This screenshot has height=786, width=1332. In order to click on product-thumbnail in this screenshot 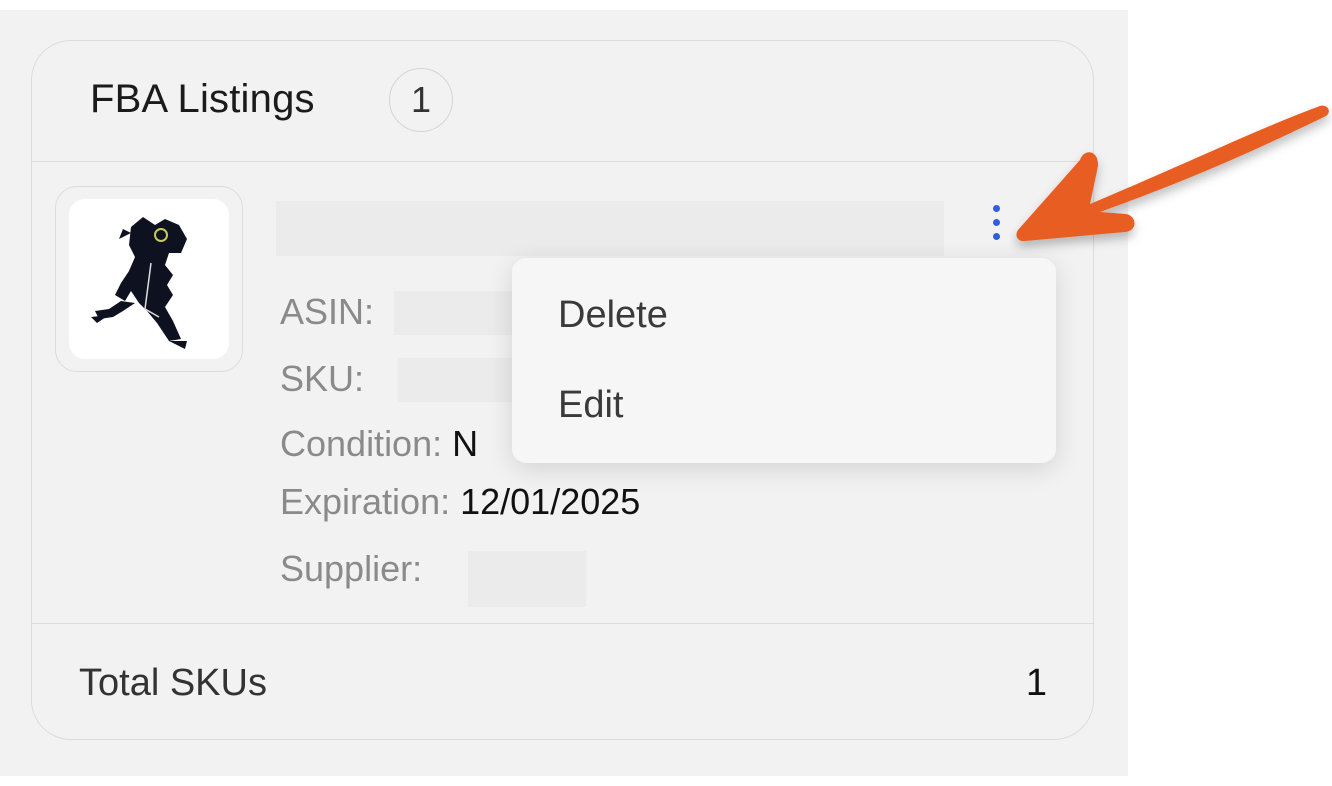, I will do `click(149, 279)`.